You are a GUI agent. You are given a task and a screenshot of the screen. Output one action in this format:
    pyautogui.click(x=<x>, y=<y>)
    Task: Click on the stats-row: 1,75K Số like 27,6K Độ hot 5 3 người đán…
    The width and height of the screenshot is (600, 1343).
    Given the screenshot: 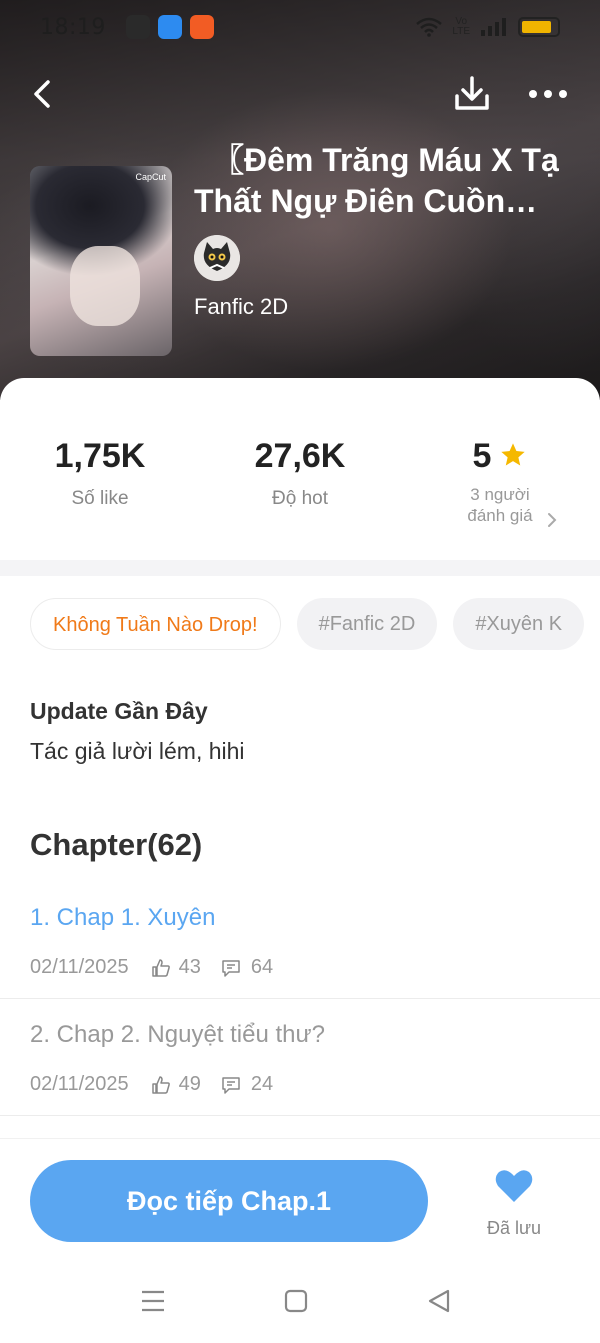 What is the action you would take?
    pyautogui.click(x=300, y=495)
    